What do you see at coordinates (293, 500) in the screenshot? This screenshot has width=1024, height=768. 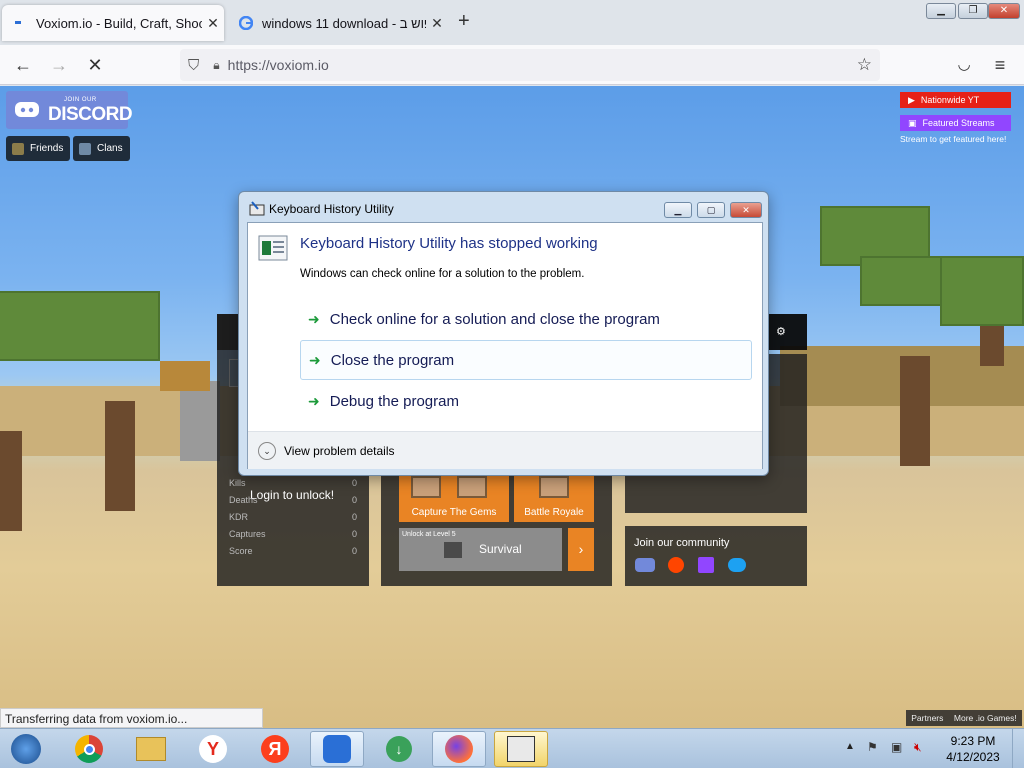 I see `stat-deaths: Deaths 0` at bounding box center [293, 500].